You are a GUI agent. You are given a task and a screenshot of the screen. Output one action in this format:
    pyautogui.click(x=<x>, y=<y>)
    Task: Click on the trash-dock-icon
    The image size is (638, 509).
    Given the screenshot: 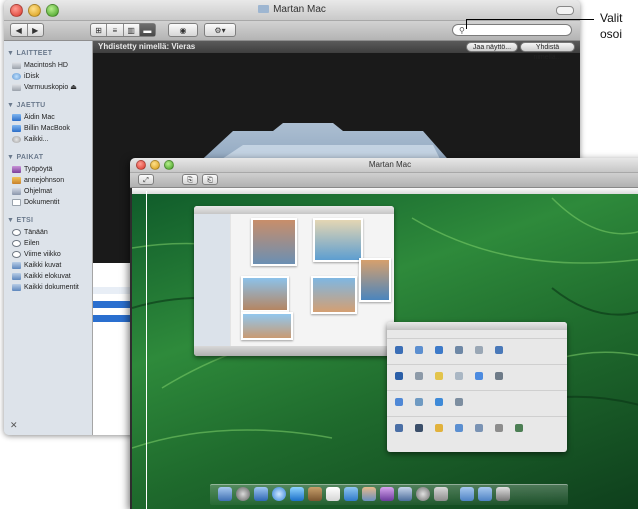 What is the action you would take?
    pyautogui.click(x=503, y=494)
    